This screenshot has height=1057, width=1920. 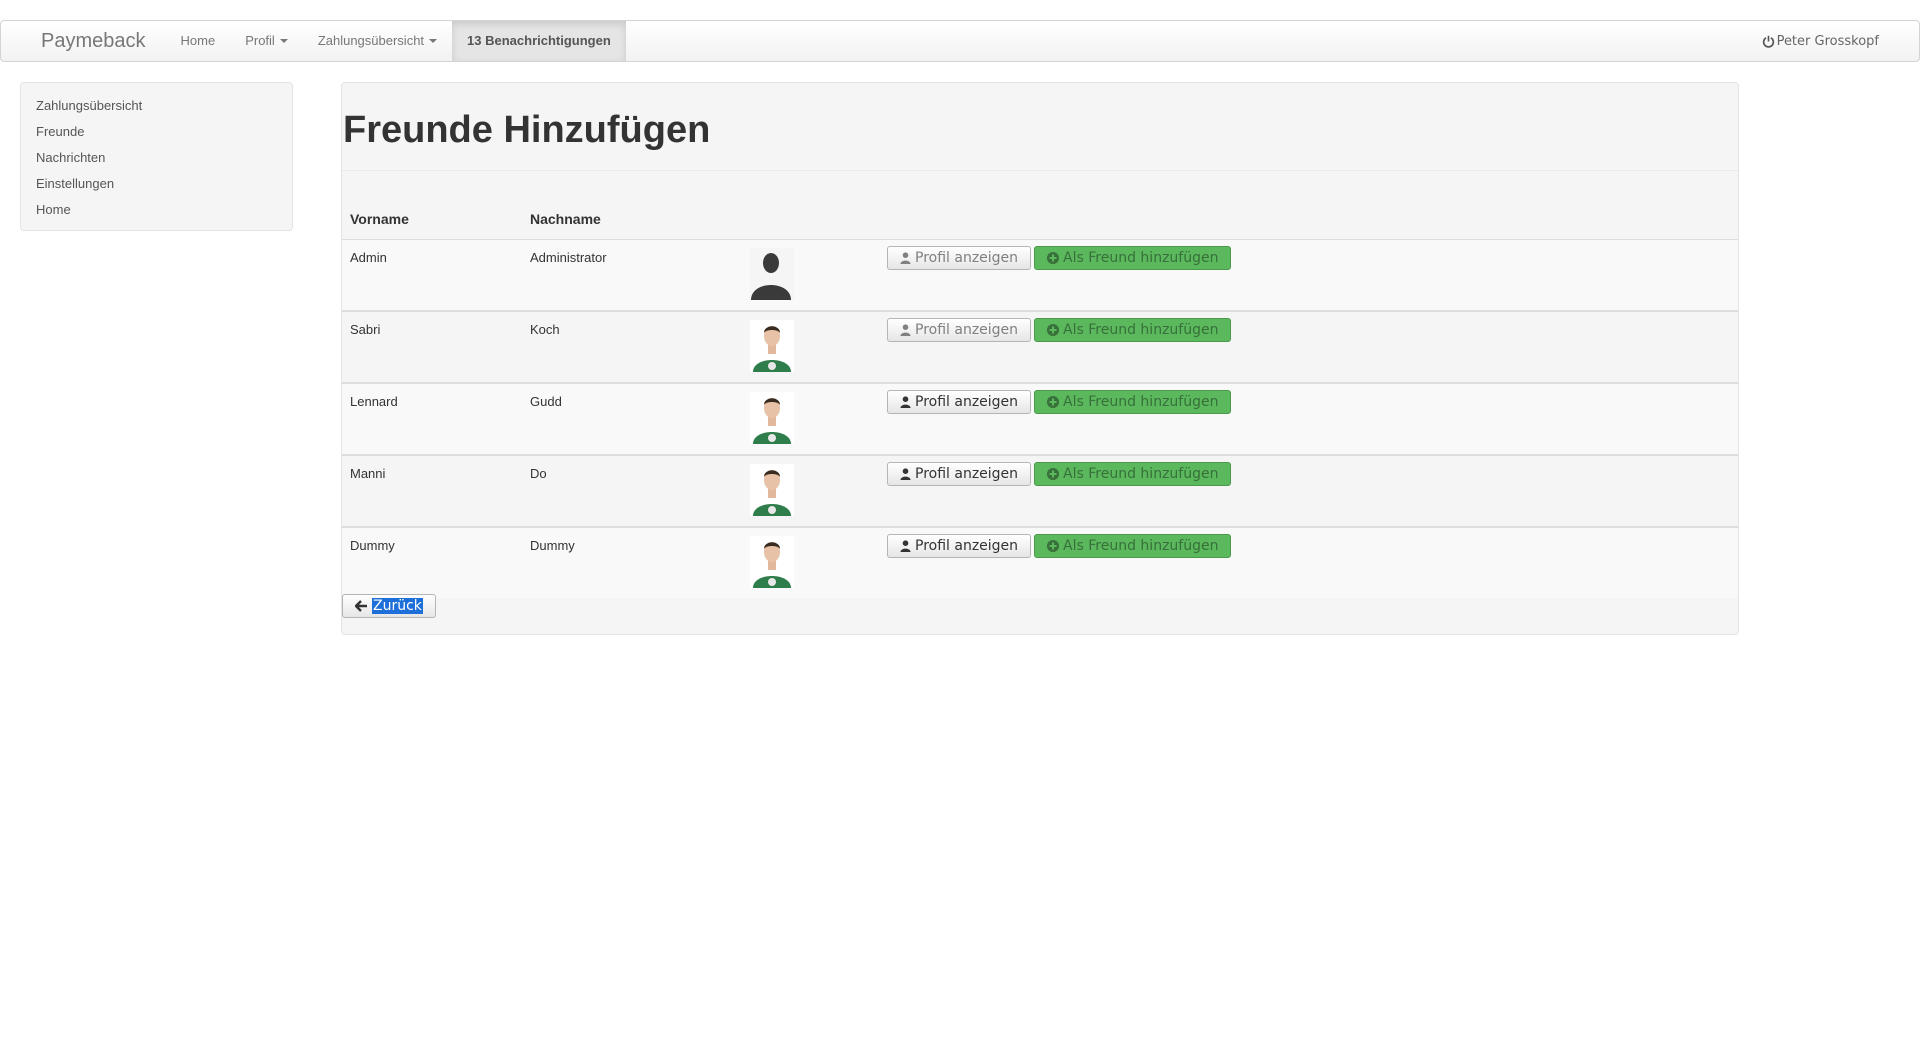 What do you see at coordinates (632, 219) in the screenshot?
I see `column-header-nachname: Nachname` at bounding box center [632, 219].